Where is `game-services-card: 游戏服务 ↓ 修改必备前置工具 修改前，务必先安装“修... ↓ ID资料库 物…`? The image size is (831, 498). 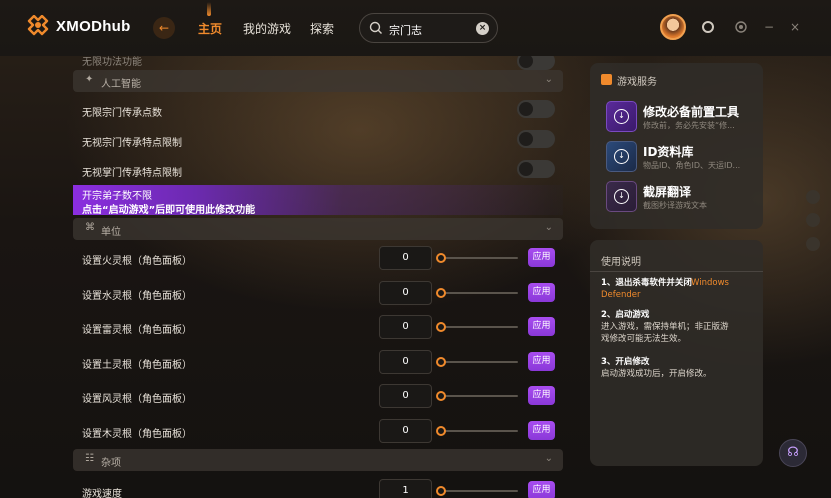
game-services-card: 游戏服务 ↓ 修改必备前置工具 修改前，务必先安装“修... ↓ ID资料库 物… is located at coordinates (676, 146).